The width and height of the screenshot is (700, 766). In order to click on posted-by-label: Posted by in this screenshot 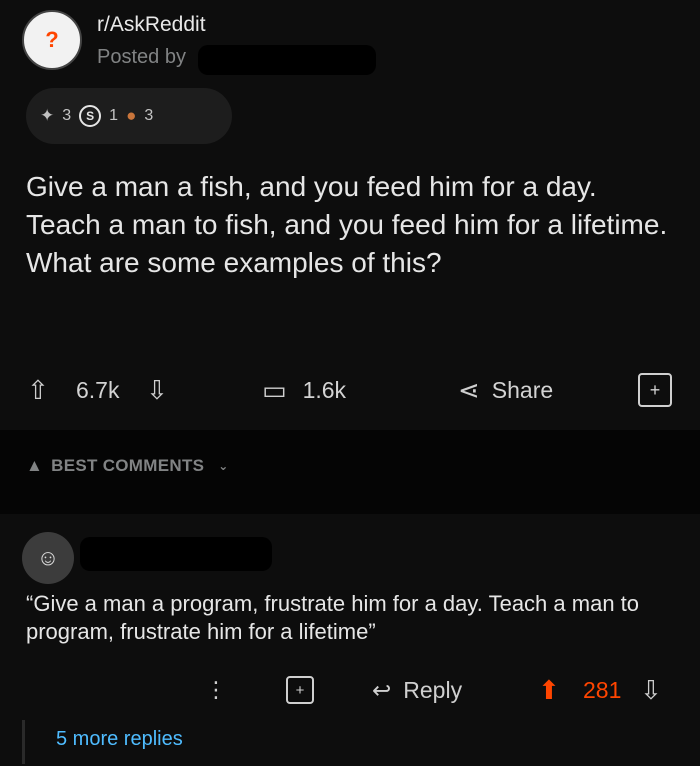, I will do `click(141, 57)`.